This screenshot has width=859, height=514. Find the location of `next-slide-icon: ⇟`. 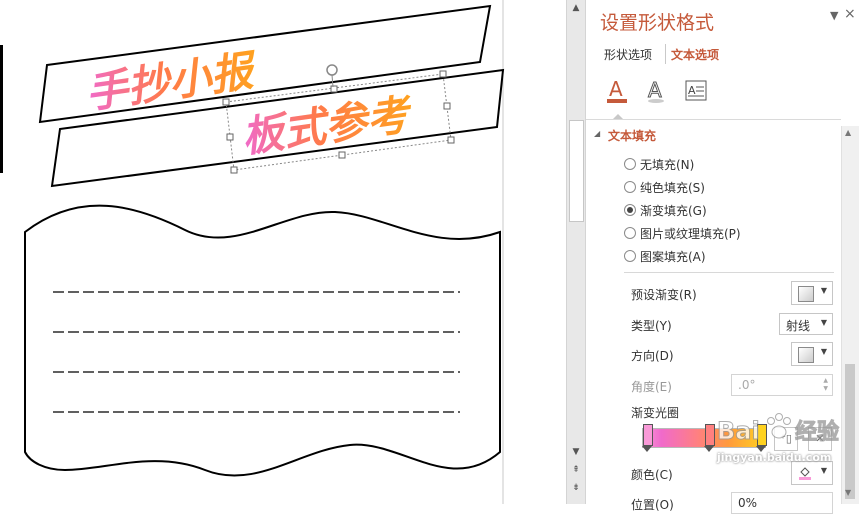

next-slide-icon: ⇟ is located at coordinates (576, 488).